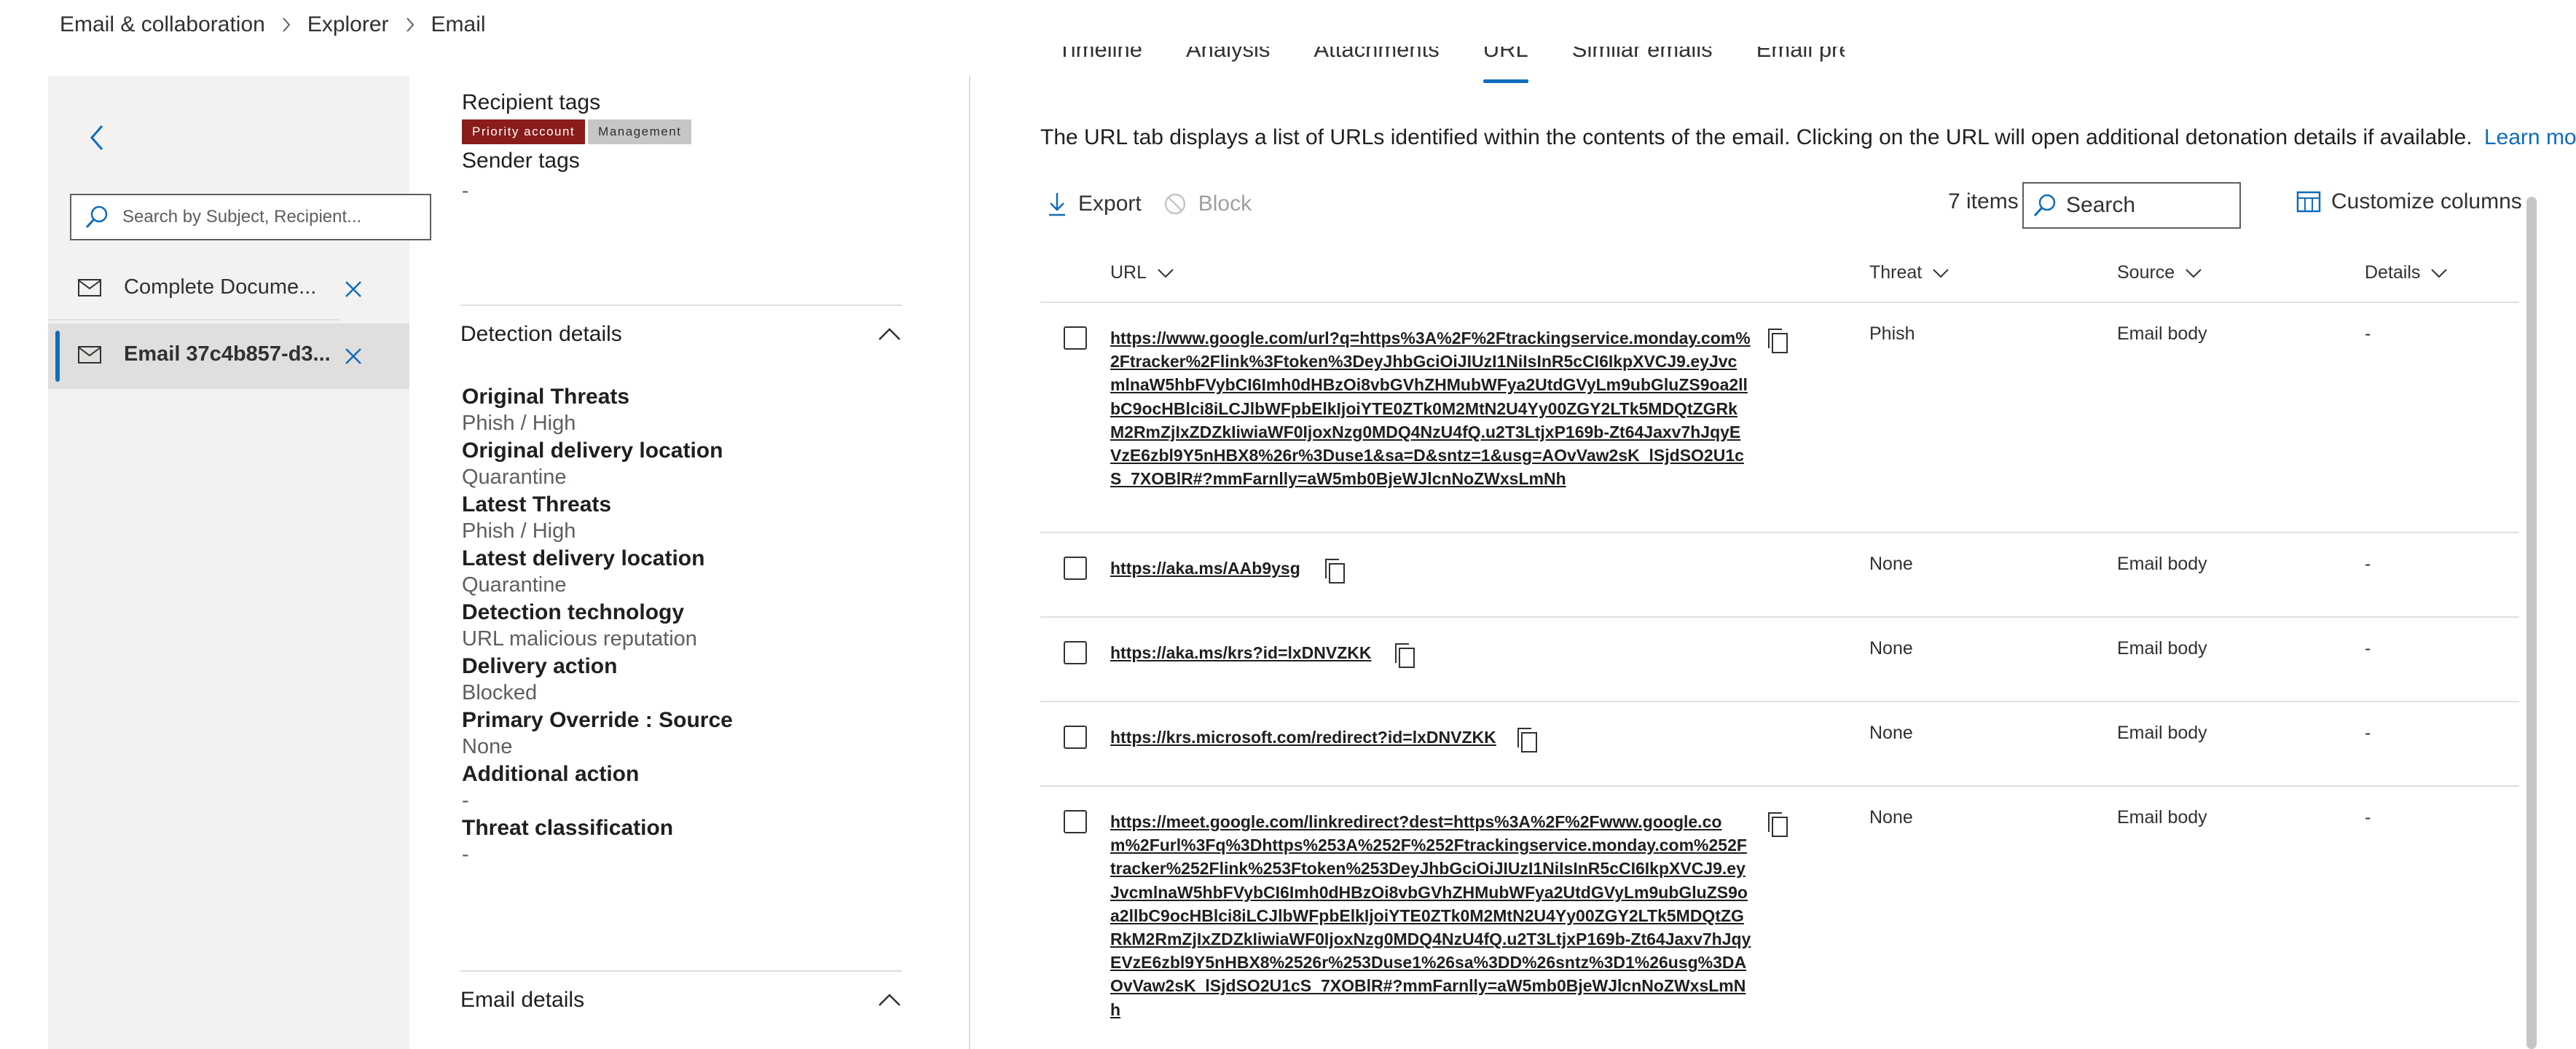 The height and width of the screenshot is (1049, 2576). I want to click on tab-timeline: Timeline, so click(1100, 65).